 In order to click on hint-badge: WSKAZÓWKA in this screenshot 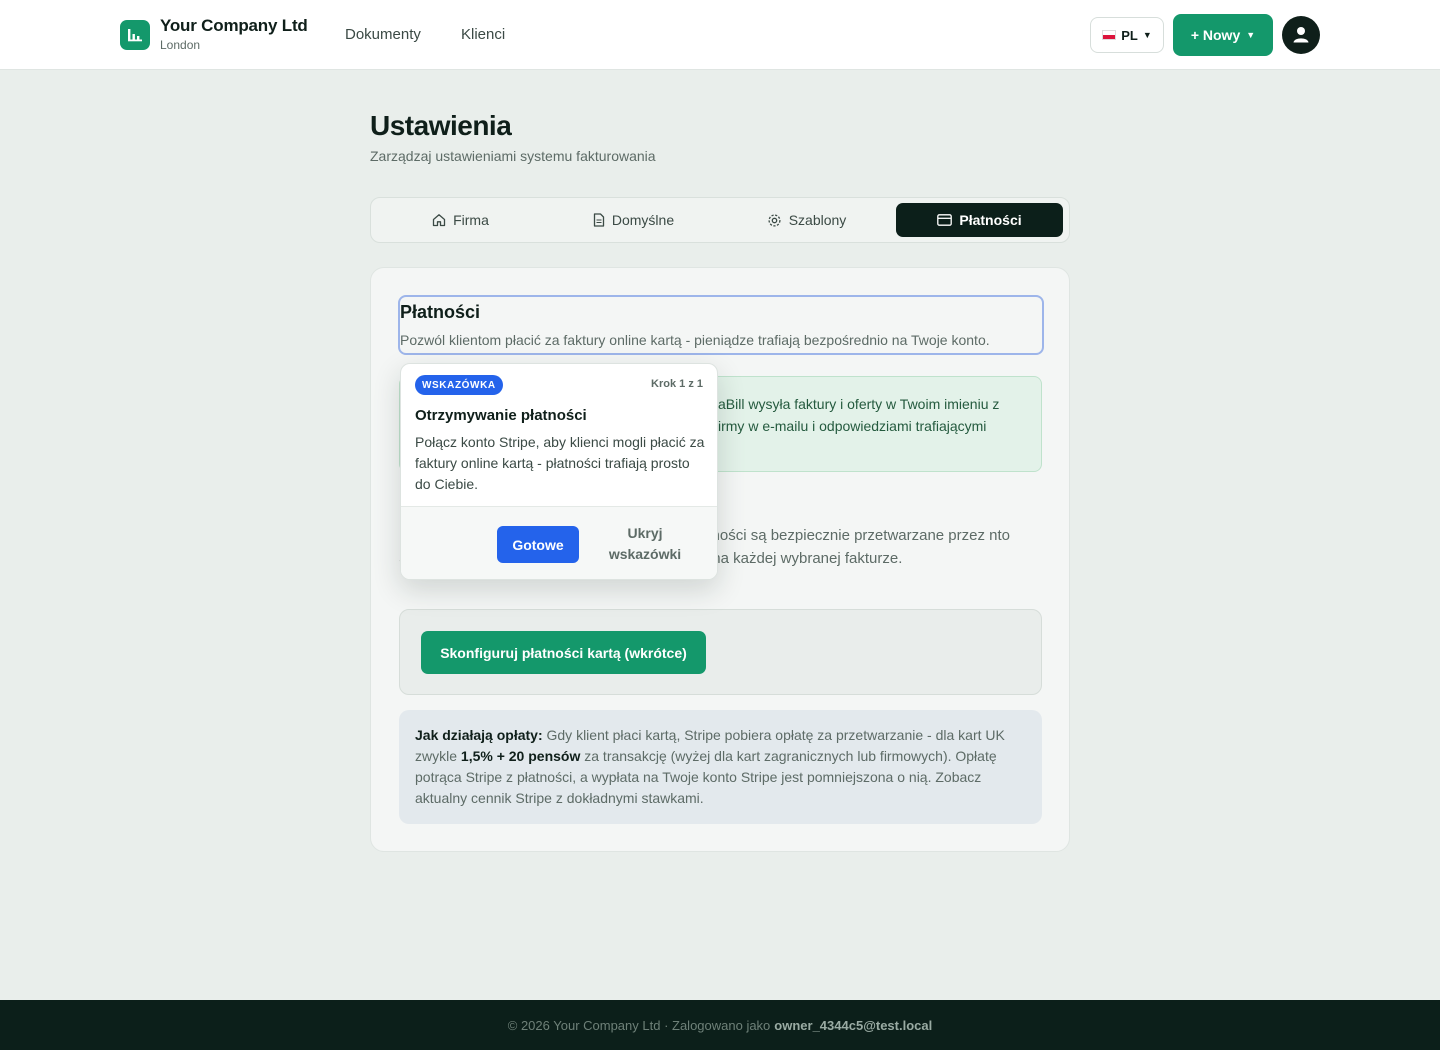, I will do `click(459, 385)`.